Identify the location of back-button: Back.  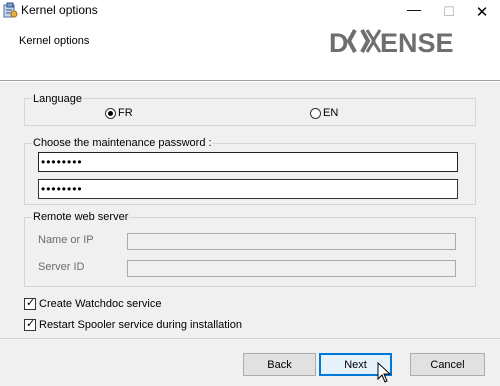
(279, 364).